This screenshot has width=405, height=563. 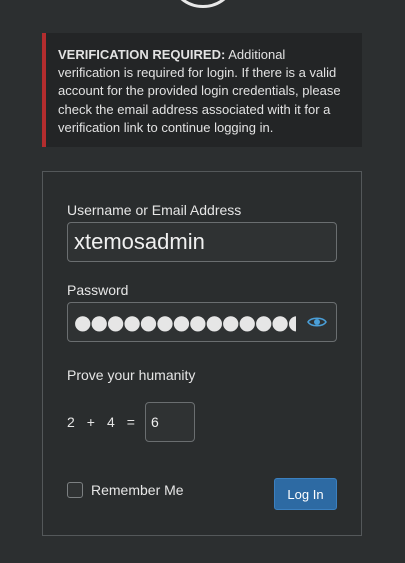 I want to click on remember-me-label: Remember Me, so click(x=137, y=490).